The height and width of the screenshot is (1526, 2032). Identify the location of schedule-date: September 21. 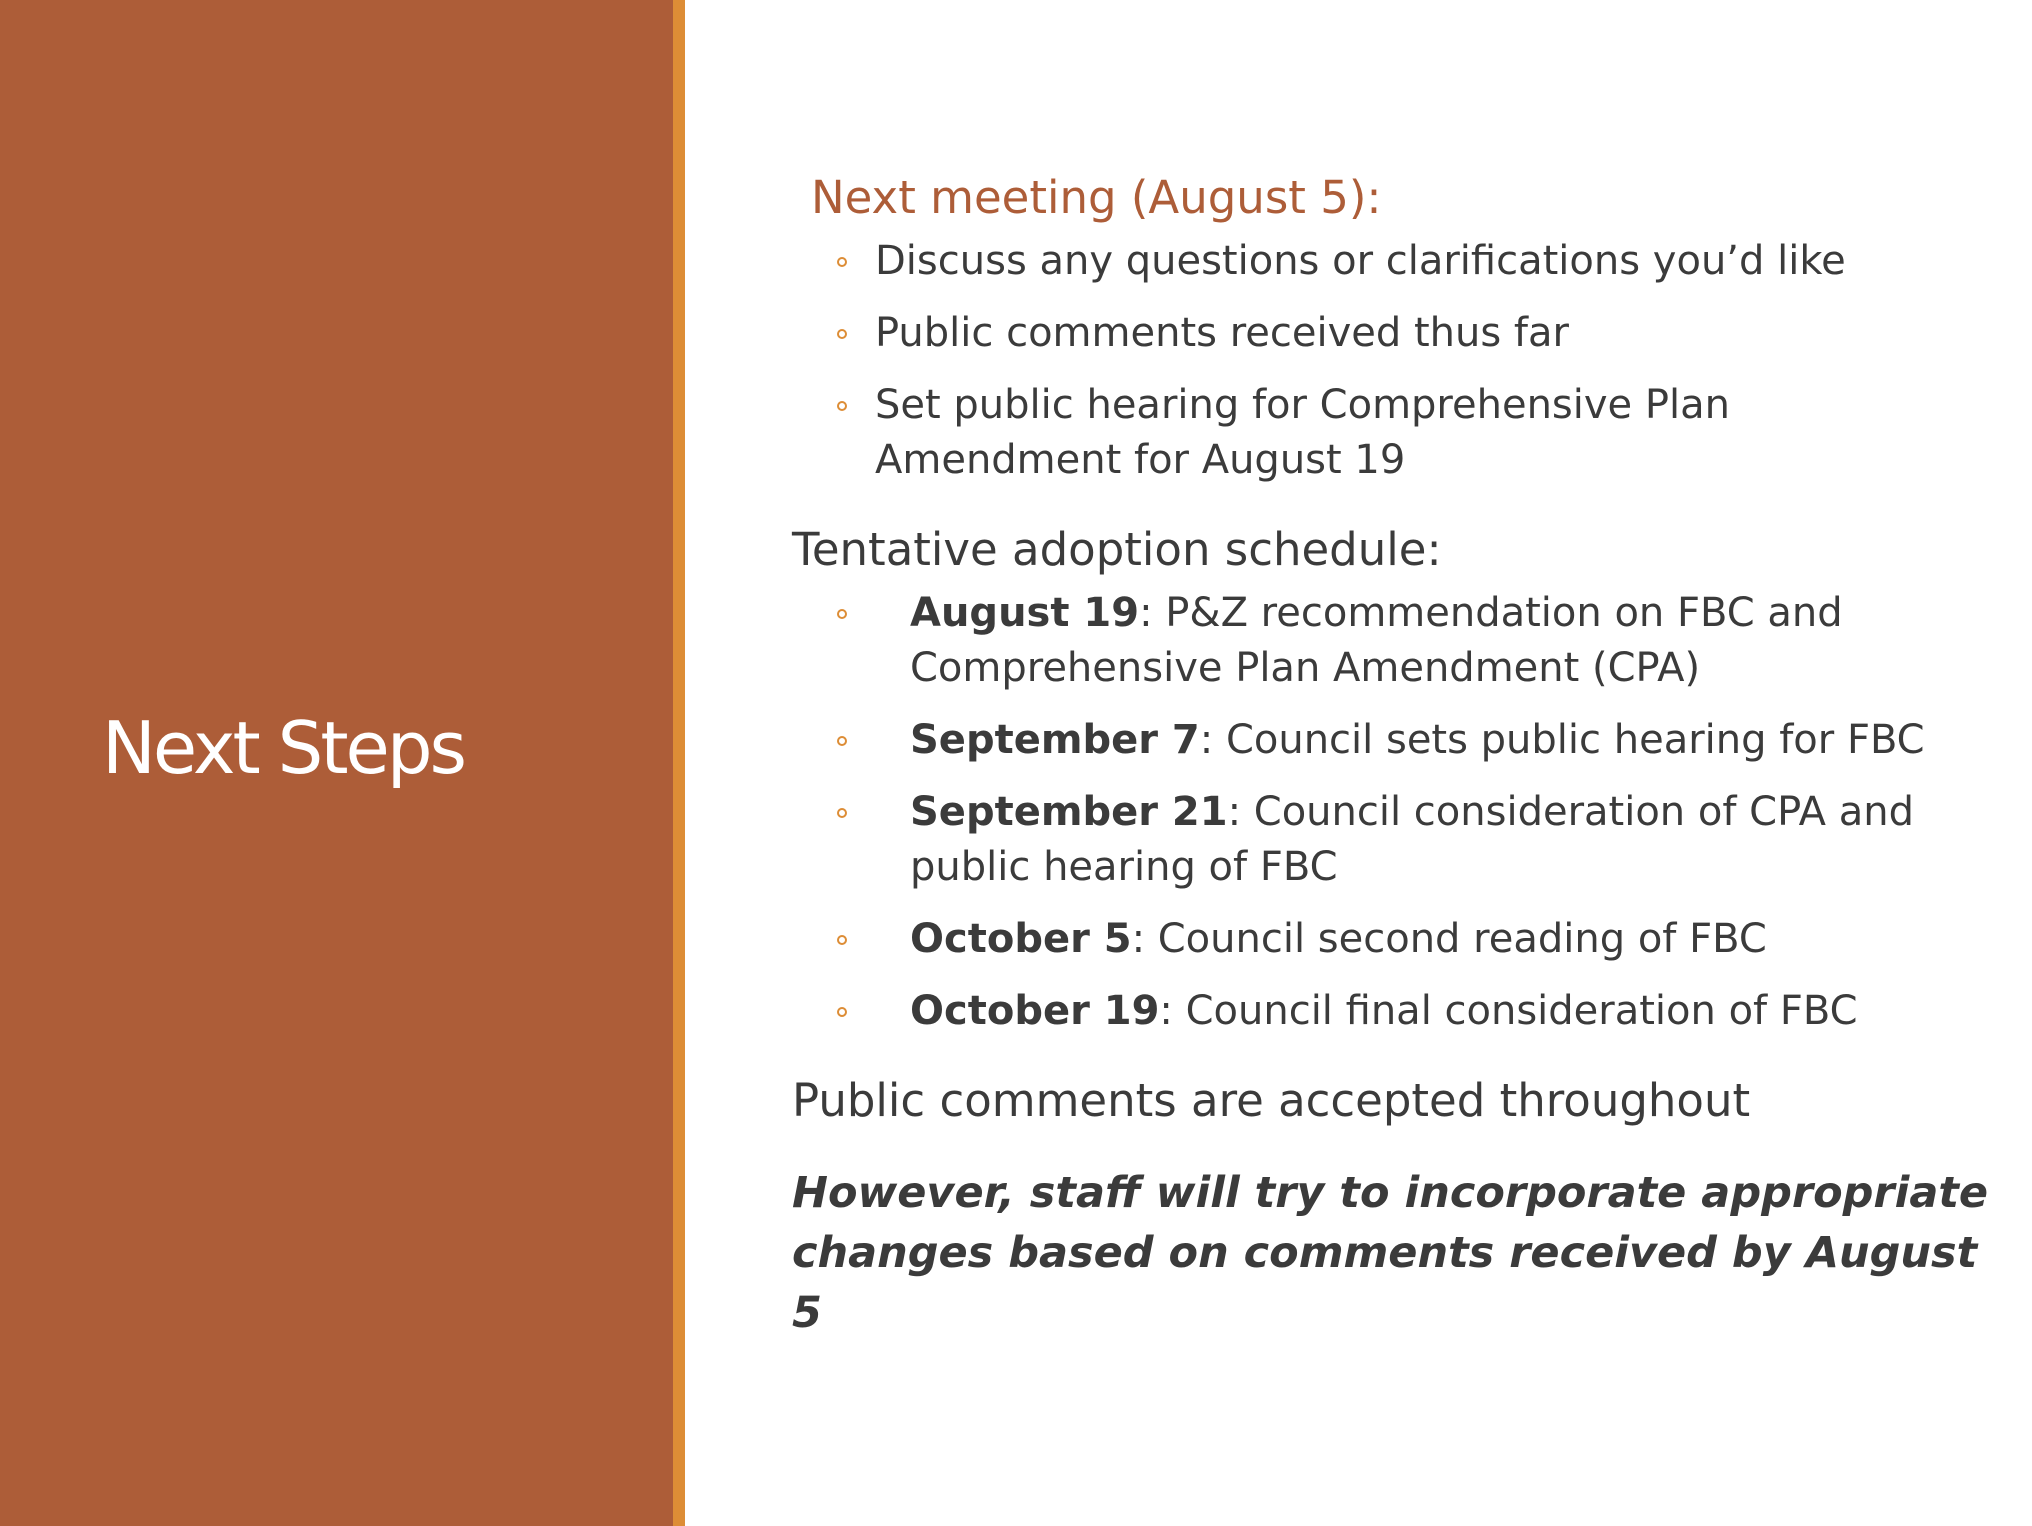
(1069, 812).